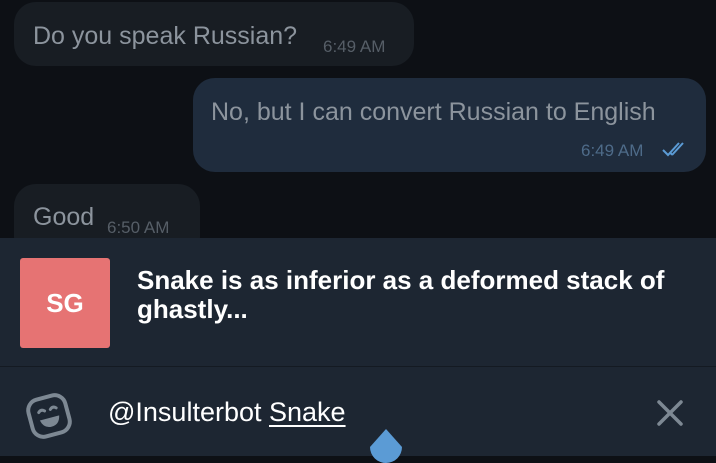  I want to click on mention-text: @Insulterbot, so click(185, 412).